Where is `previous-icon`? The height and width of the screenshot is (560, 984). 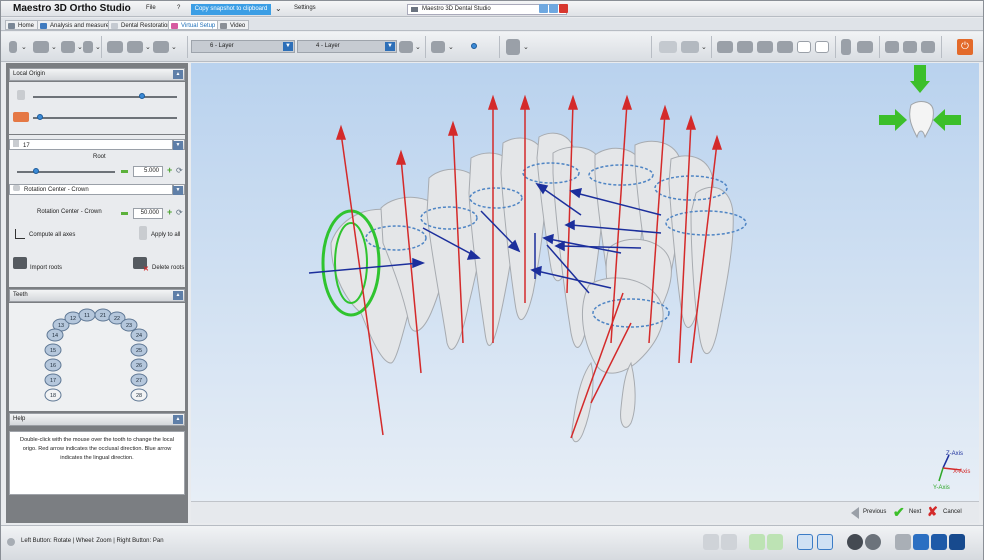
previous-icon is located at coordinates (855, 513).